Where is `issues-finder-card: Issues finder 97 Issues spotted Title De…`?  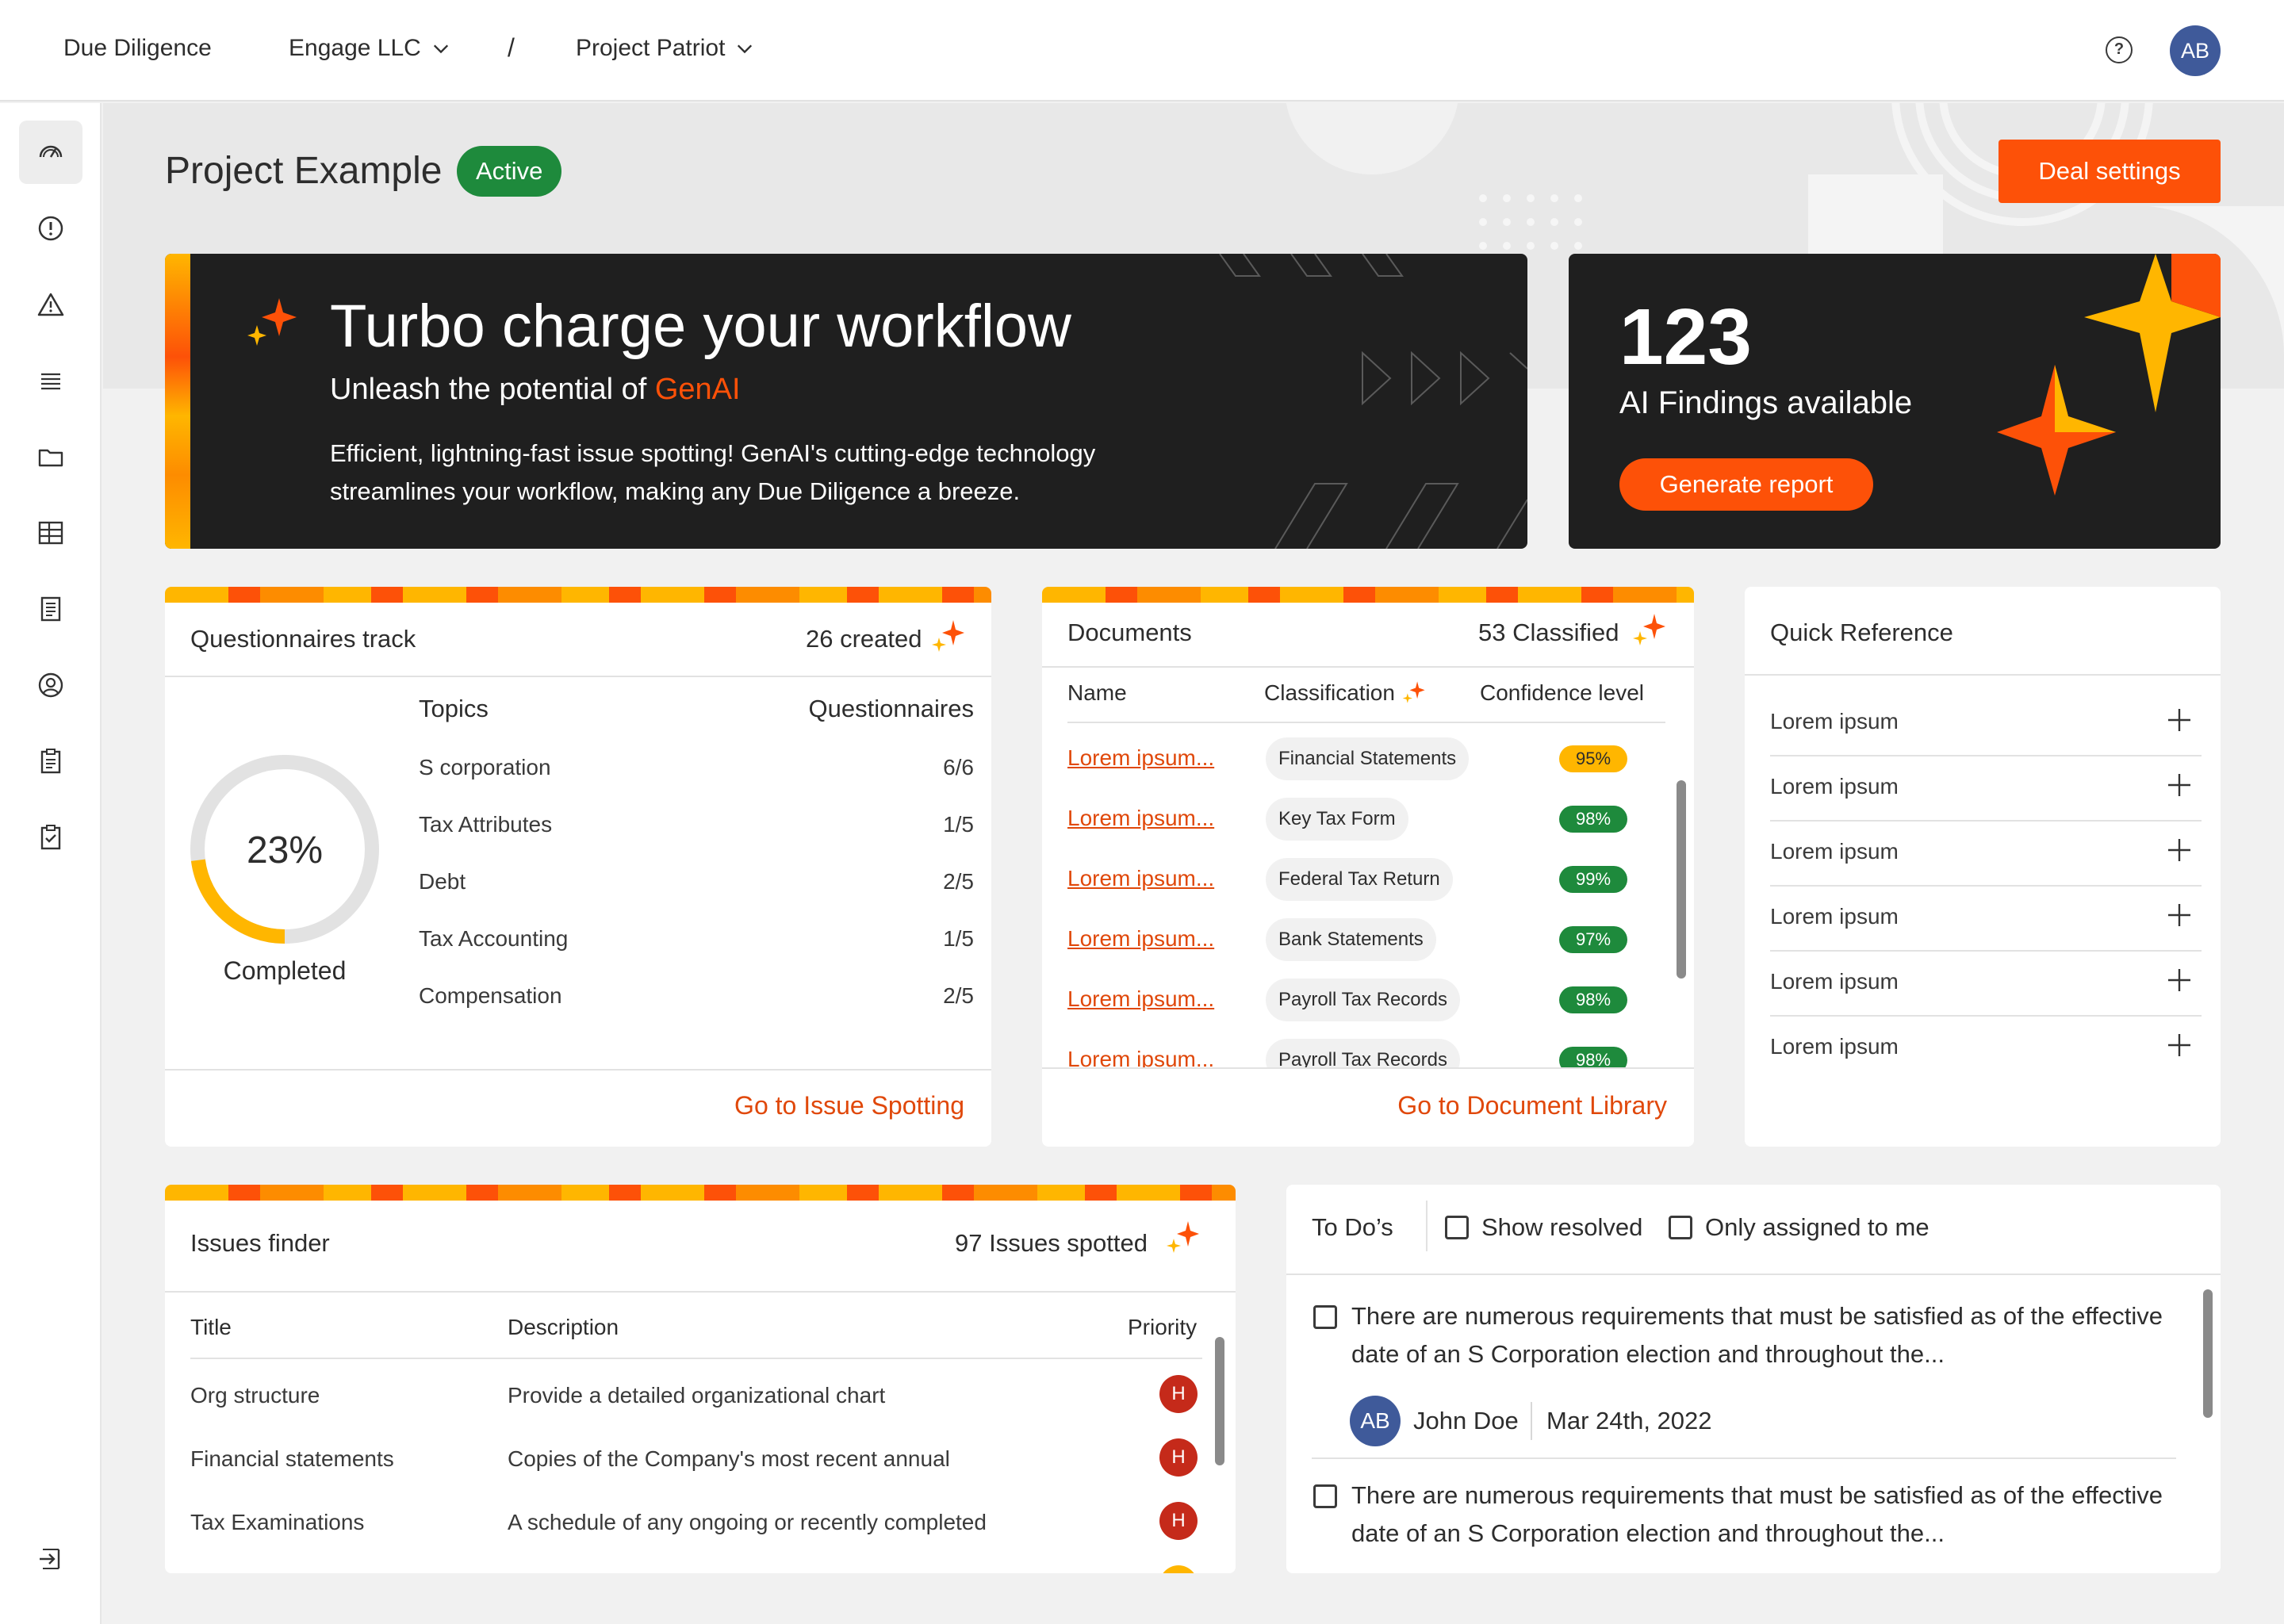
issues-finder-card: Issues finder 97 Issues spotted Title De… is located at coordinates (700, 1379).